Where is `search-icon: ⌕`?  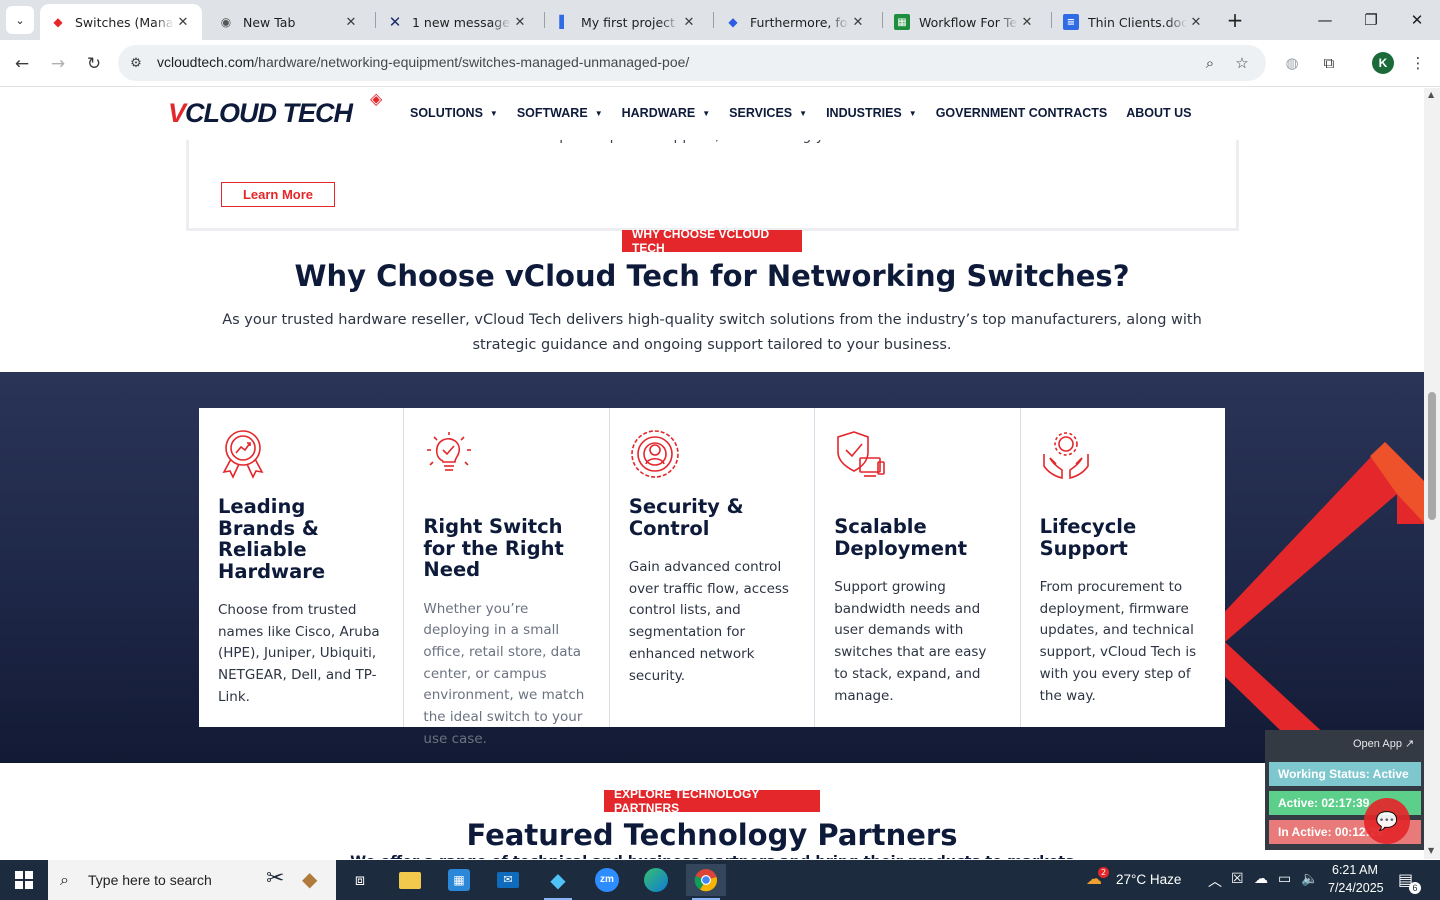 search-icon: ⌕ is located at coordinates (64, 879).